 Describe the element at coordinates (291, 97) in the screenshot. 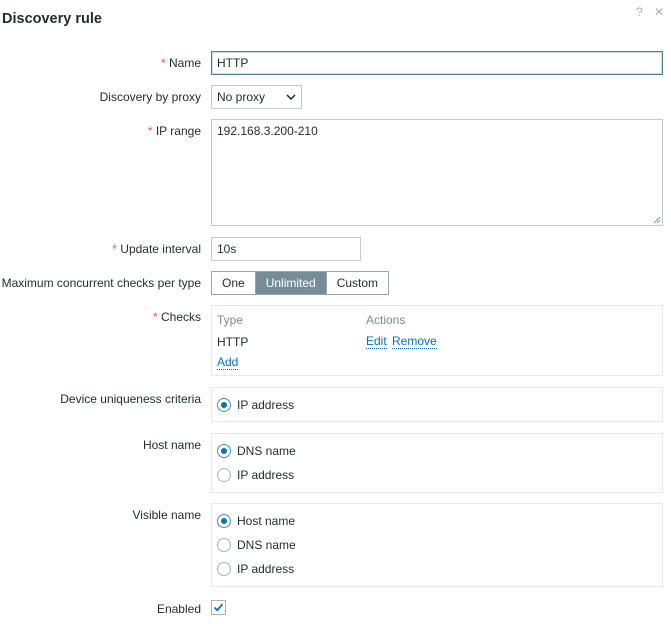

I see `chevron-down-icon` at that location.